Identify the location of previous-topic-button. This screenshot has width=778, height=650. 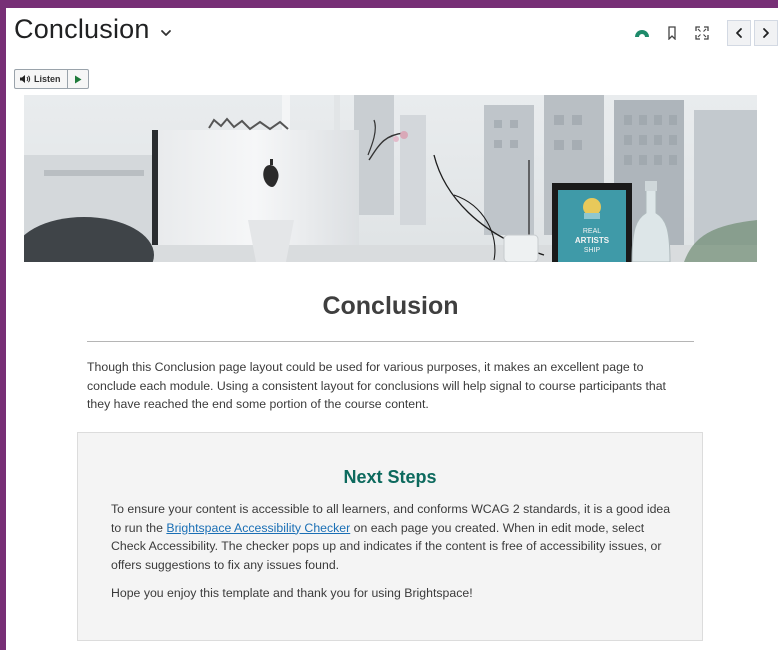
(739, 33).